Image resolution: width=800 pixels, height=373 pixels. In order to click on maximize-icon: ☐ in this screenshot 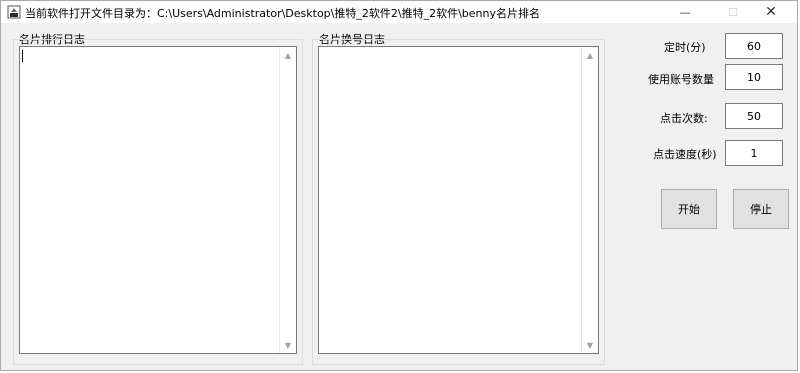, I will do `click(733, 12)`.